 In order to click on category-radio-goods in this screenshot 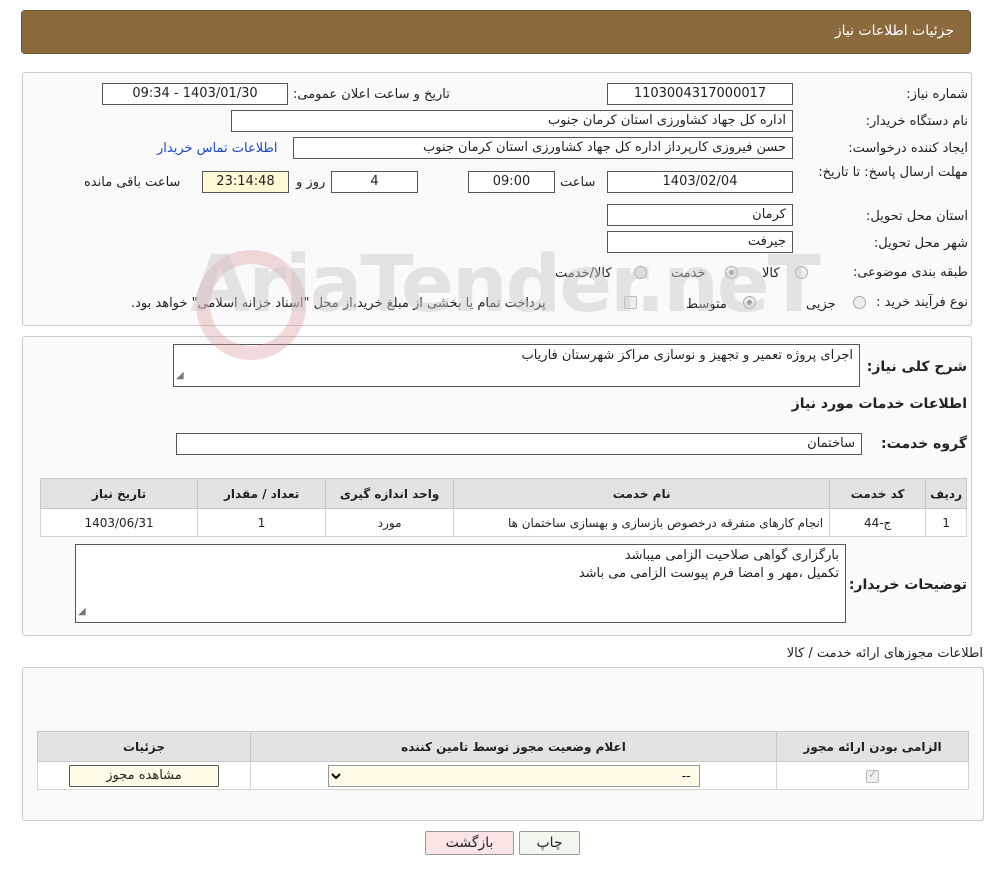, I will do `click(801, 272)`.